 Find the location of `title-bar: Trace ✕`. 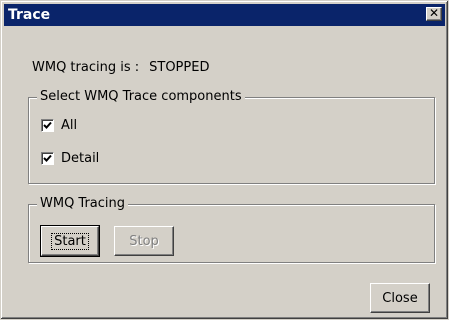

title-bar: Trace ✕ is located at coordinates (224, 15).